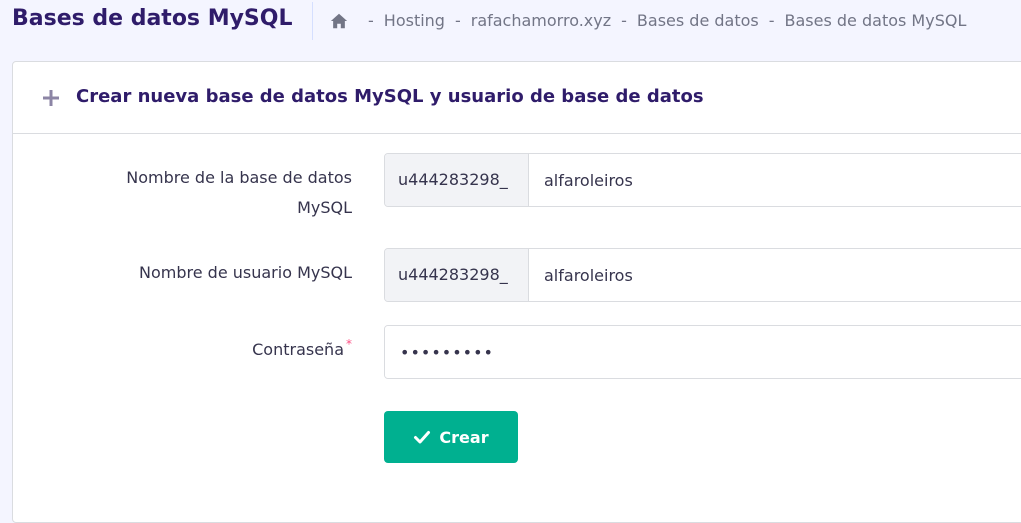  I want to click on create-button: Crear, so click(451, 437).